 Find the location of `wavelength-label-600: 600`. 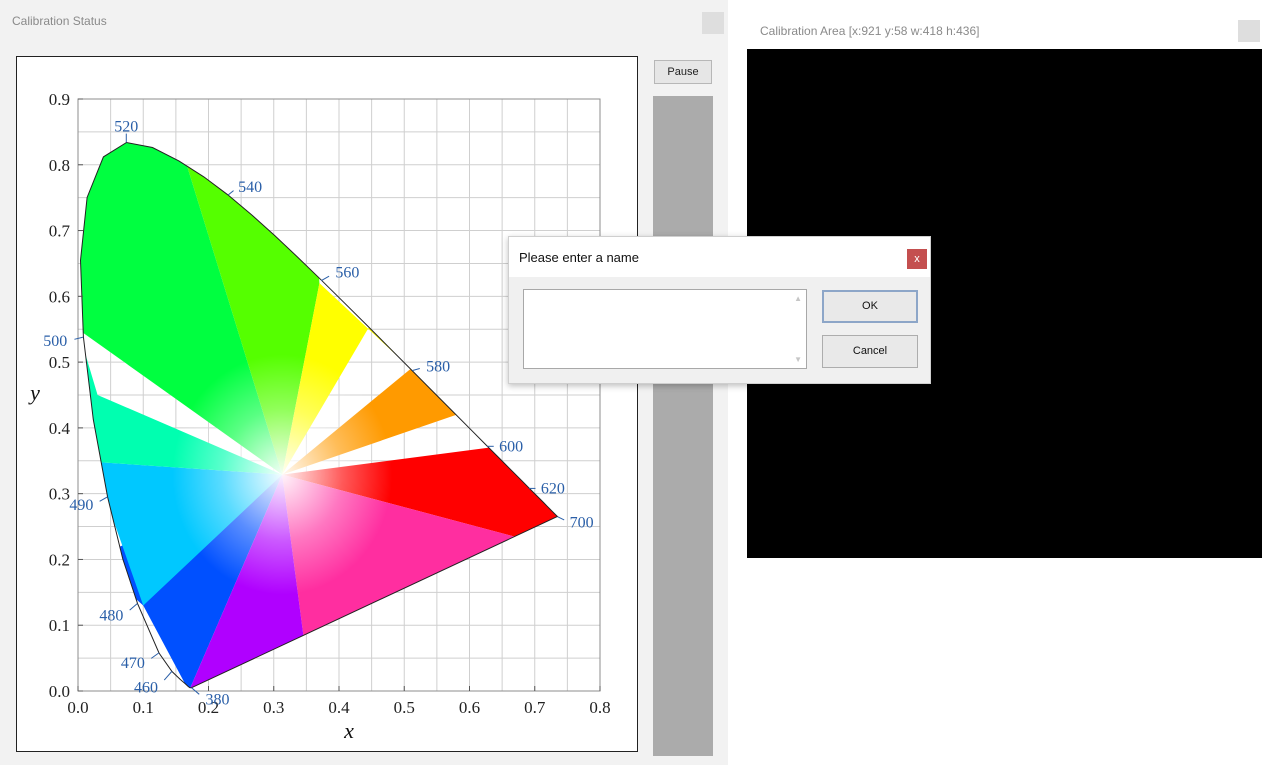

wavelength-label-600: 600 is located at coordinates (511, 446).